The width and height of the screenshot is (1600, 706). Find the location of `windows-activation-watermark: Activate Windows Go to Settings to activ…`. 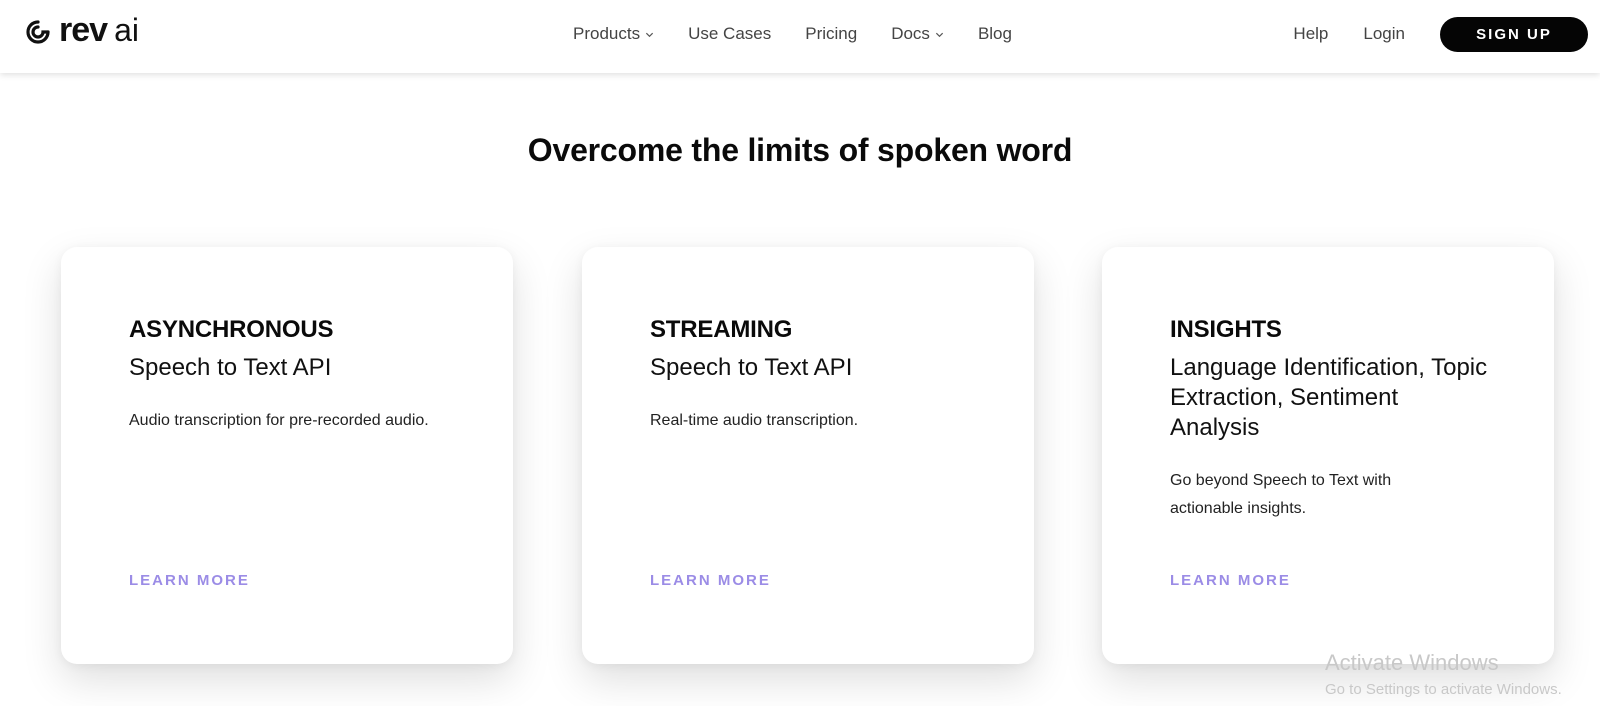

windows-activation-watermark: Activate Windows Go to Settings to activ… is located at coordinates (1443, 675).